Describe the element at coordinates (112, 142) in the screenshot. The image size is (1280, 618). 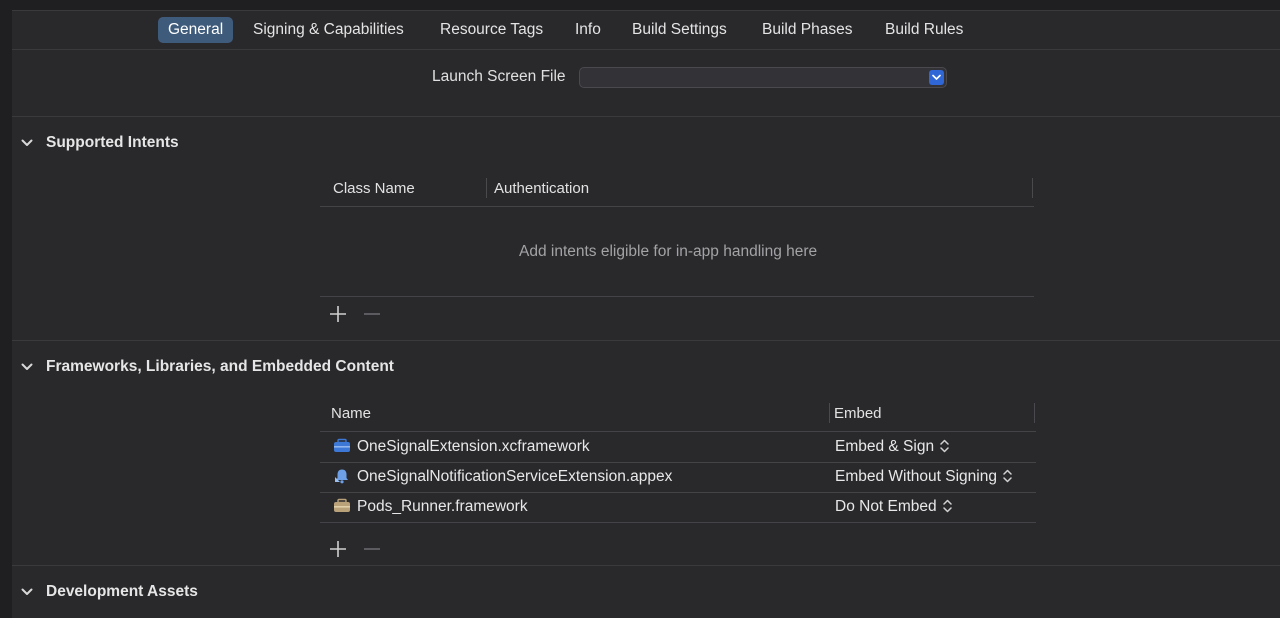
I see `supported-intents-title: Supported Intents` at that location.